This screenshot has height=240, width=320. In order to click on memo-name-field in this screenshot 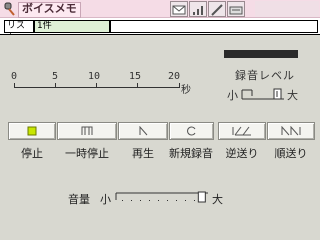, I will do `click(214, 26)`.